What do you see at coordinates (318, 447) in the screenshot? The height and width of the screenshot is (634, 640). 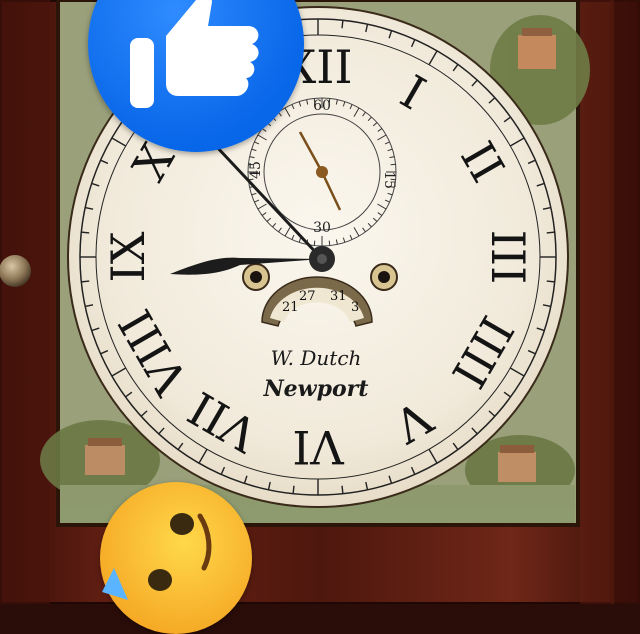 I see `roman-numeral: VI` at bounding box center [318, 447].